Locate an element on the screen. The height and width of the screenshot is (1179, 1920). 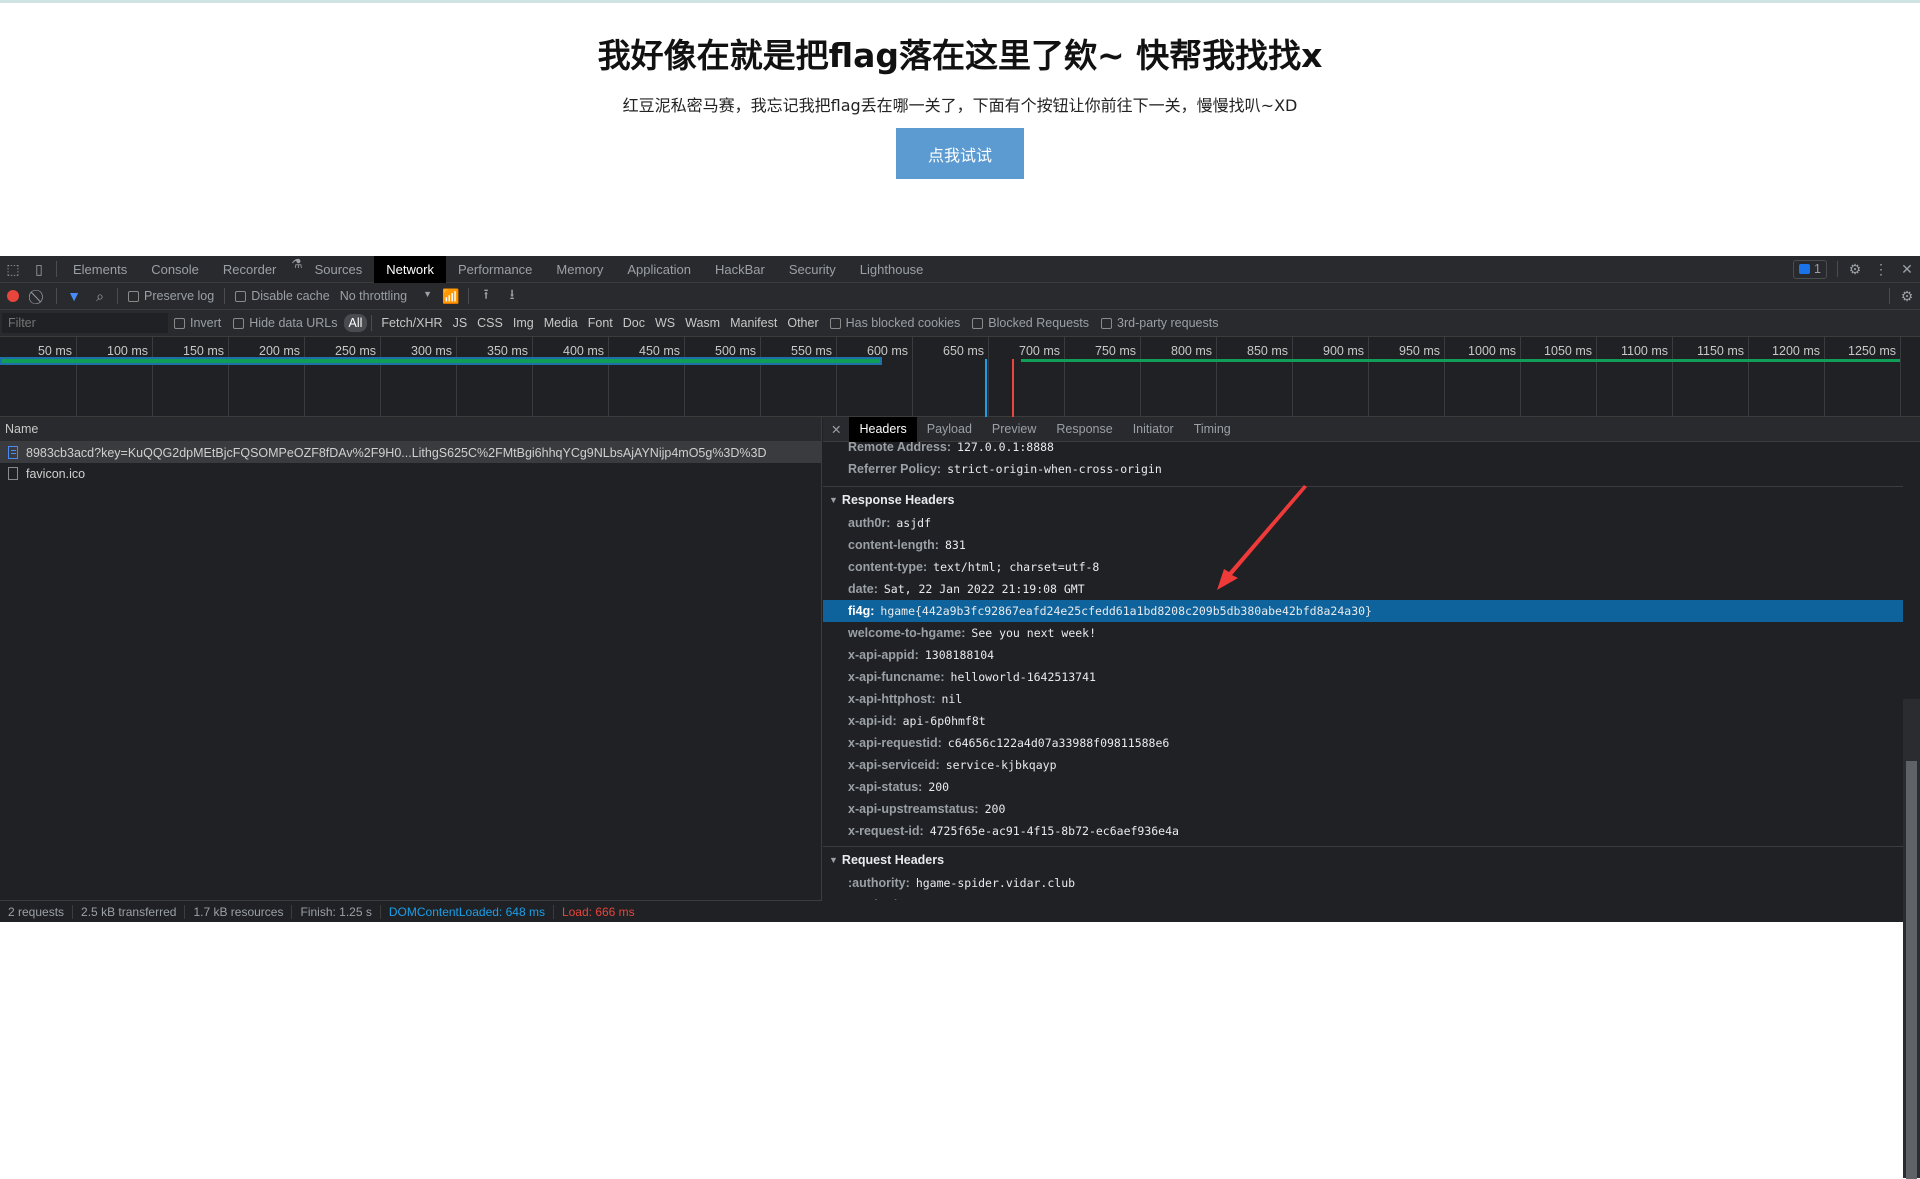
third-party-requests-checkbox: 3rd-party requests is located at coordinates (1159, 323).